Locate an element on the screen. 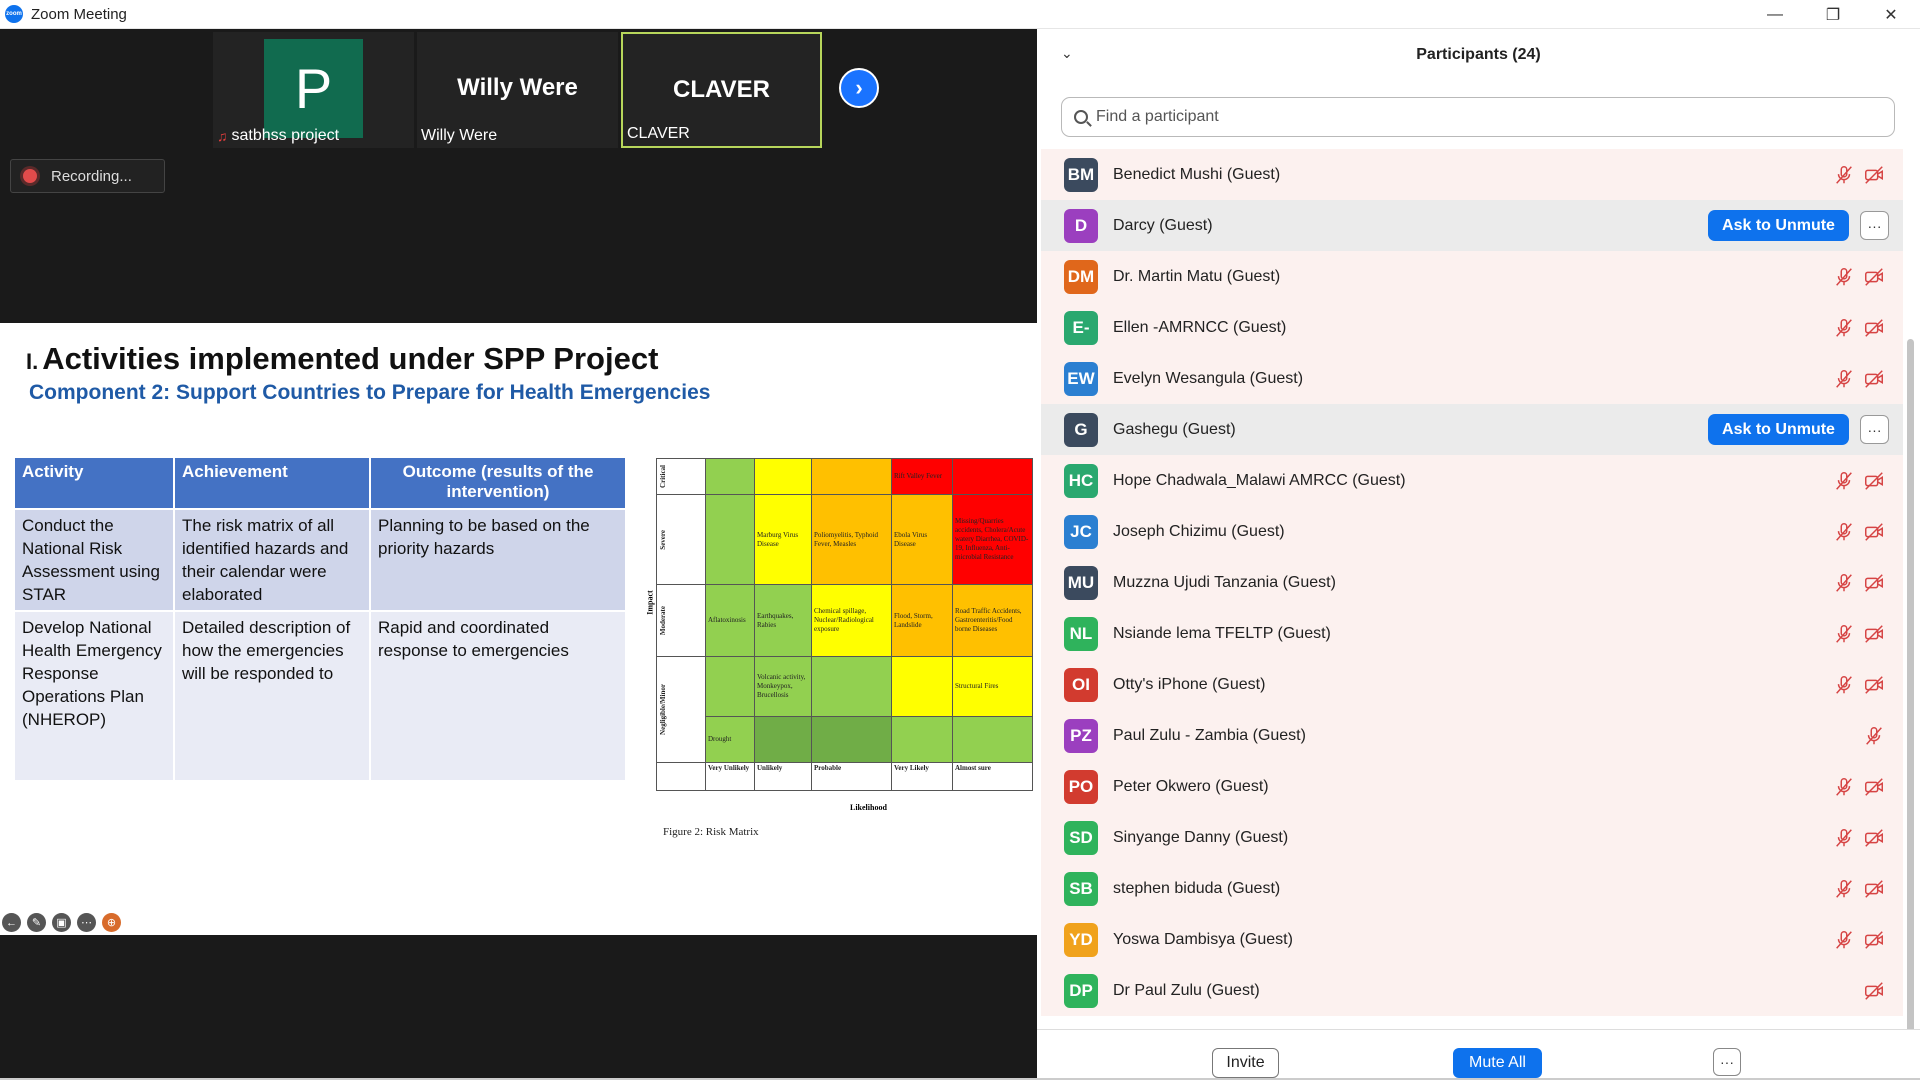 This screenshot has height=1080, width=1920. participant-row: JC Joseph Chizimu (Guest) is located at coordinates (1472, 531).